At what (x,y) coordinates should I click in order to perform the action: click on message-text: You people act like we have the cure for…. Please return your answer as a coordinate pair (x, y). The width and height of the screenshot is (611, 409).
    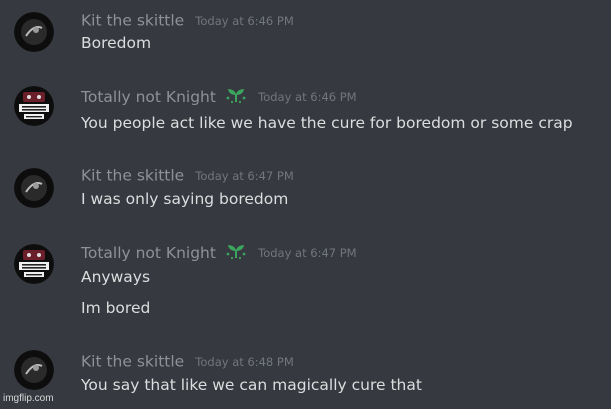
    Looking at the image, I should click on (327, 123).